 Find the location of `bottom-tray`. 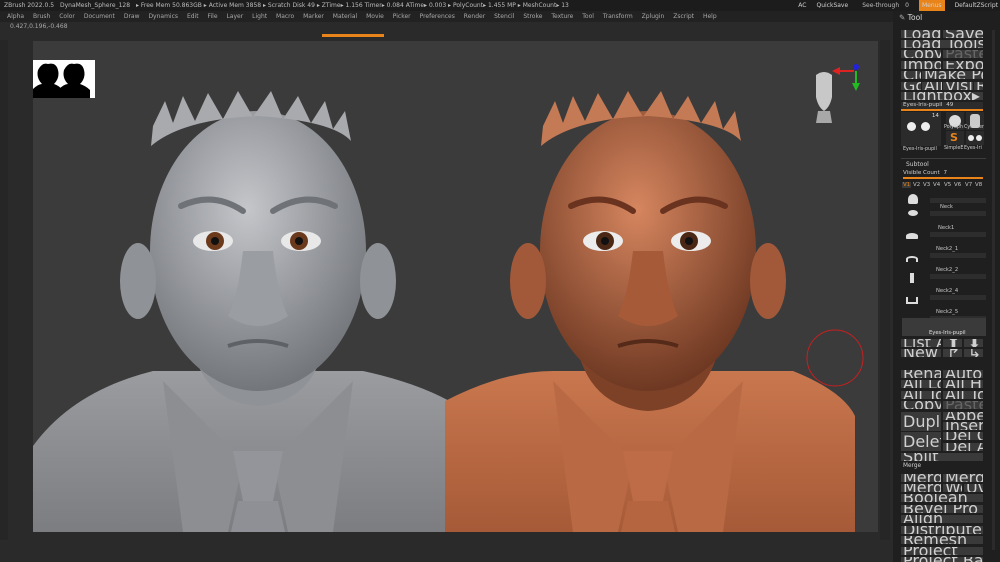

bottom-tray is located at coordinates (446, 551).